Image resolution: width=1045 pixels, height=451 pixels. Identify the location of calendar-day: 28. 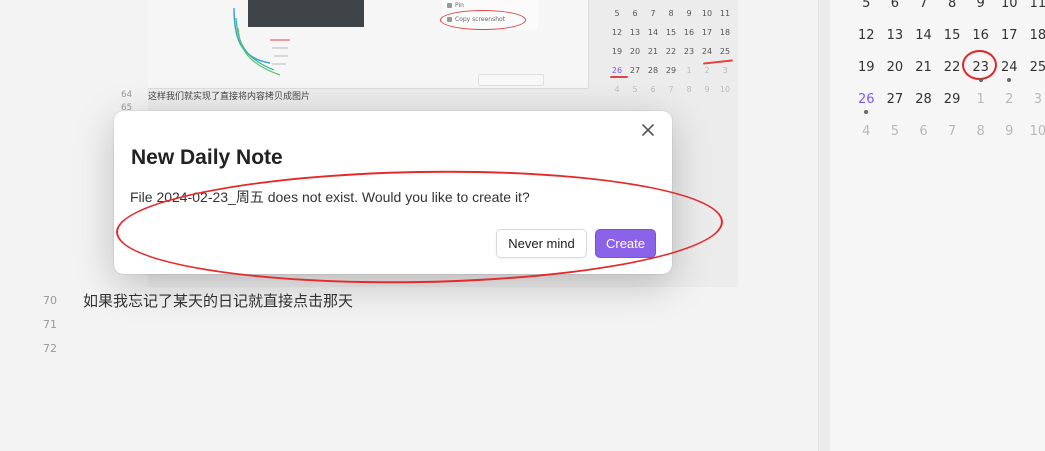
(923, 99).